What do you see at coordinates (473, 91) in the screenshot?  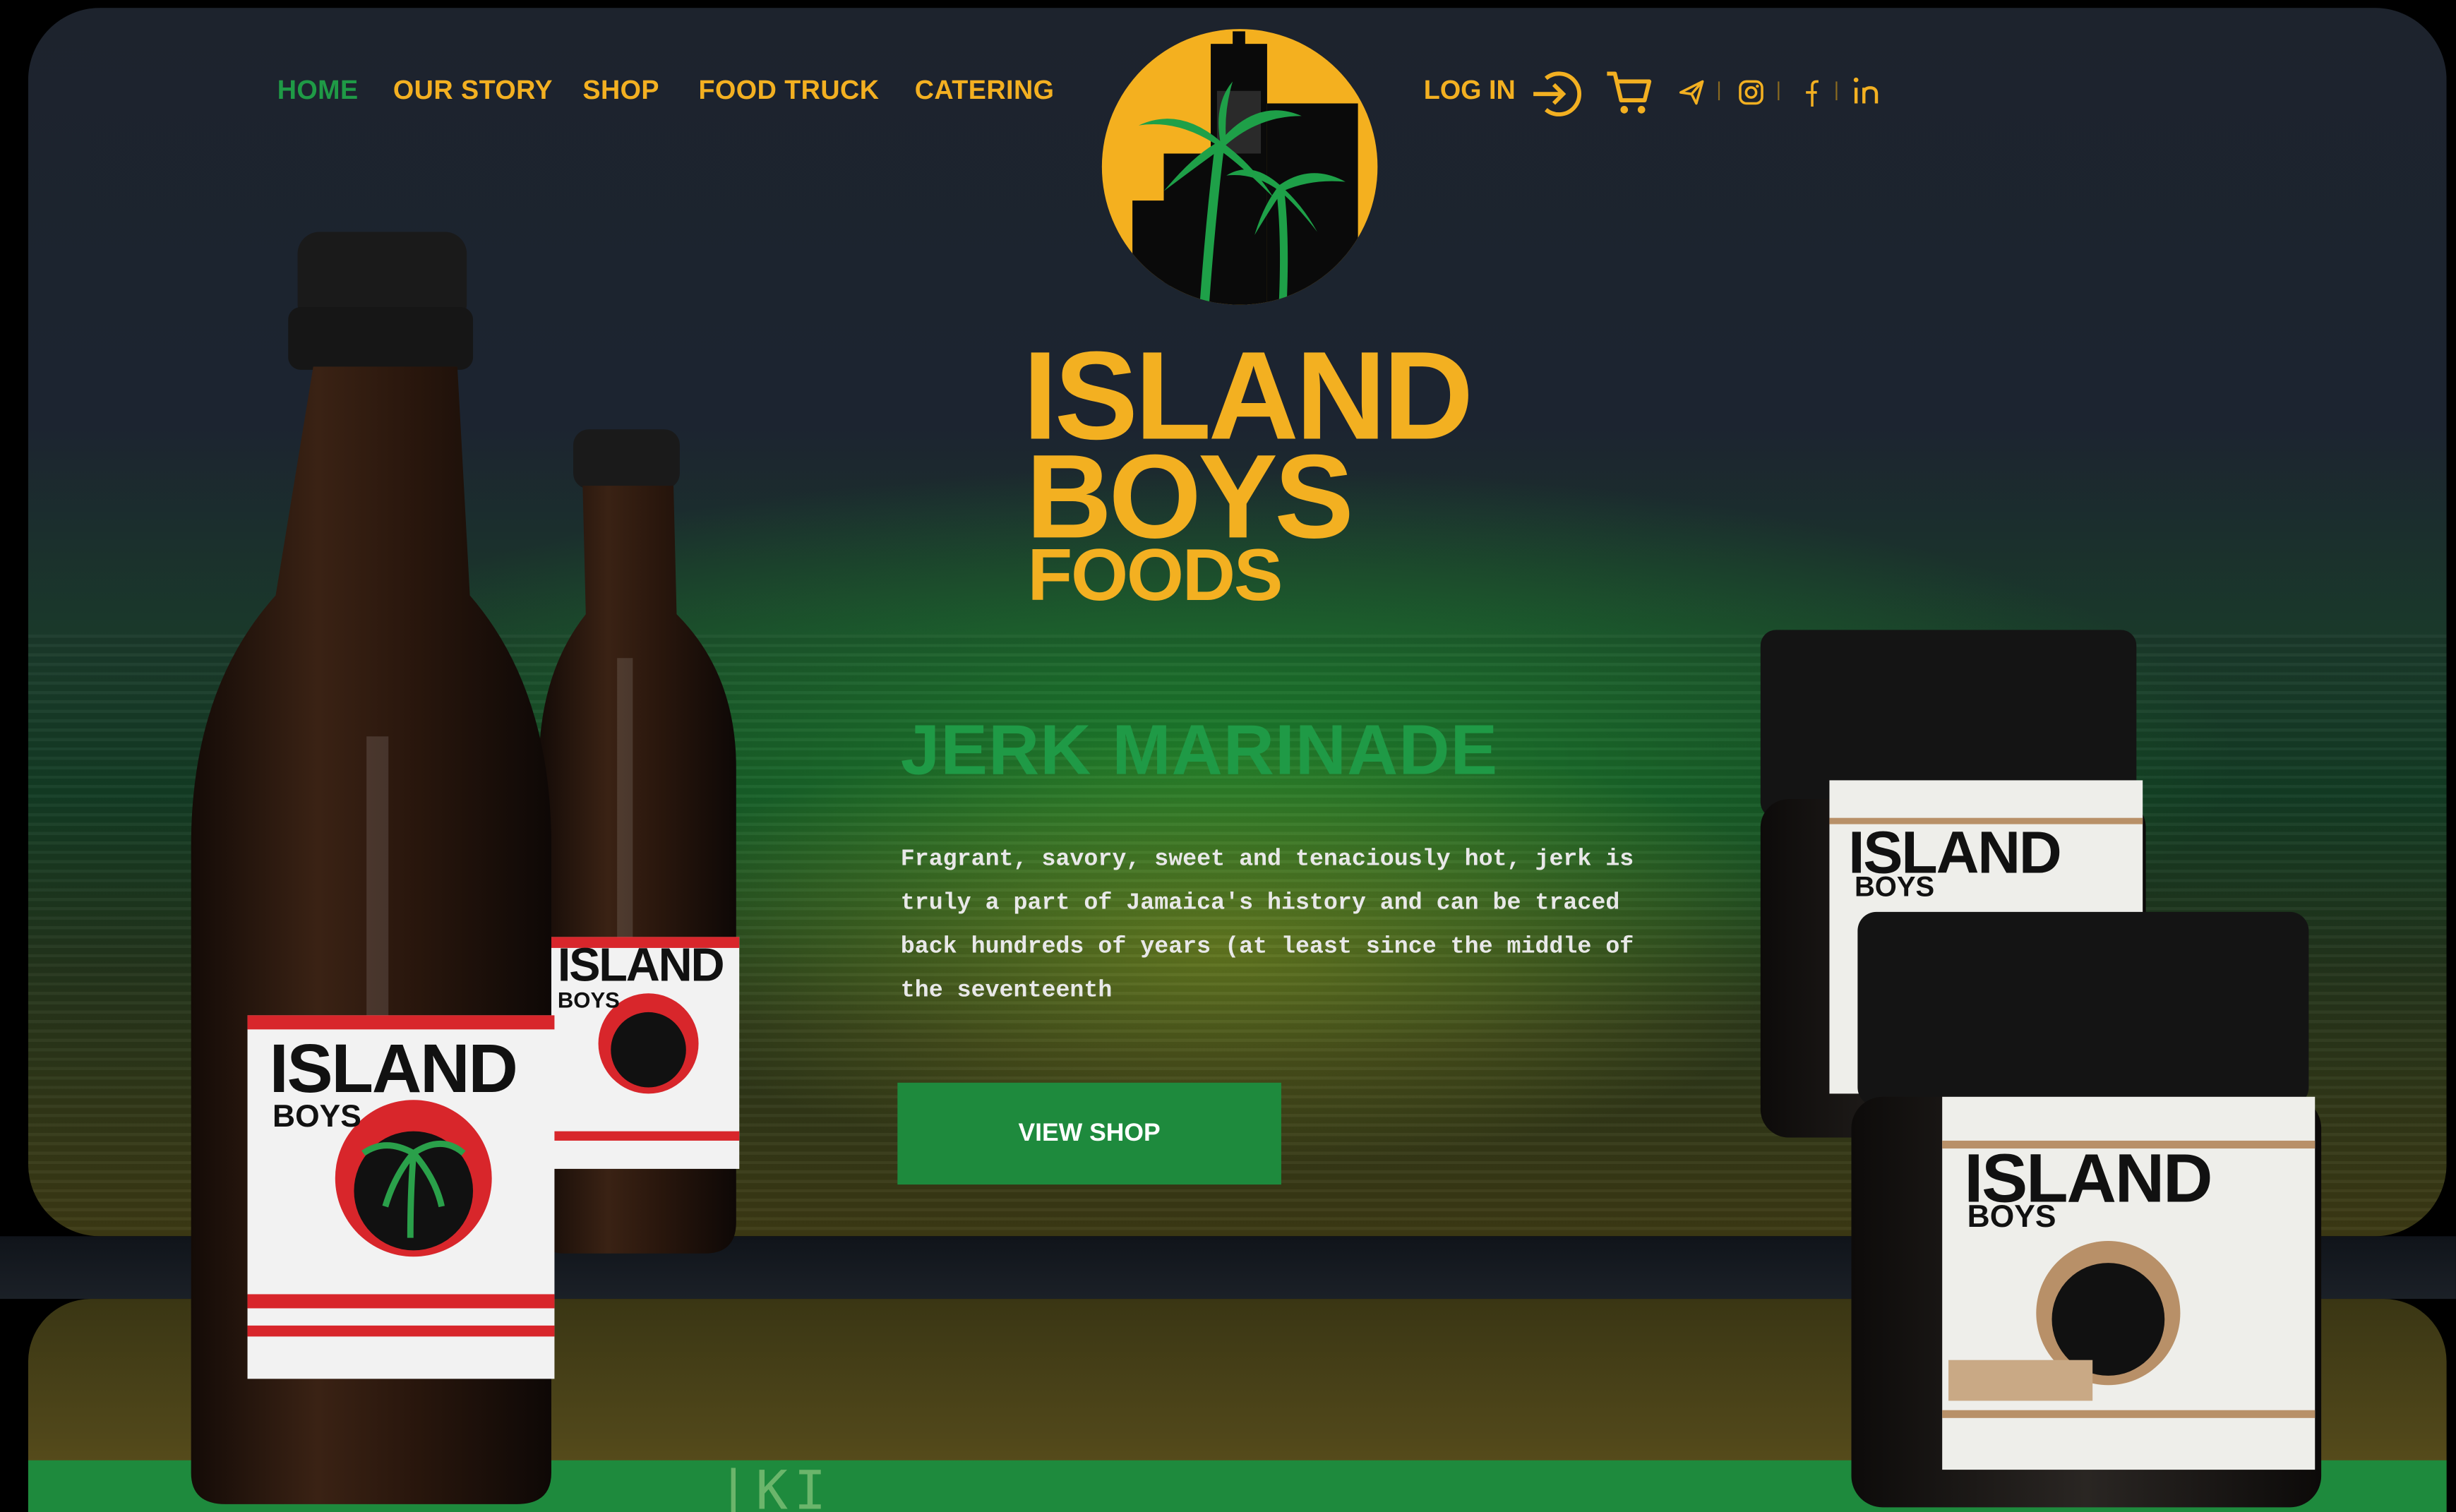 I see `nav-our-story: OUR STORY` at bounding box center [473, 91].